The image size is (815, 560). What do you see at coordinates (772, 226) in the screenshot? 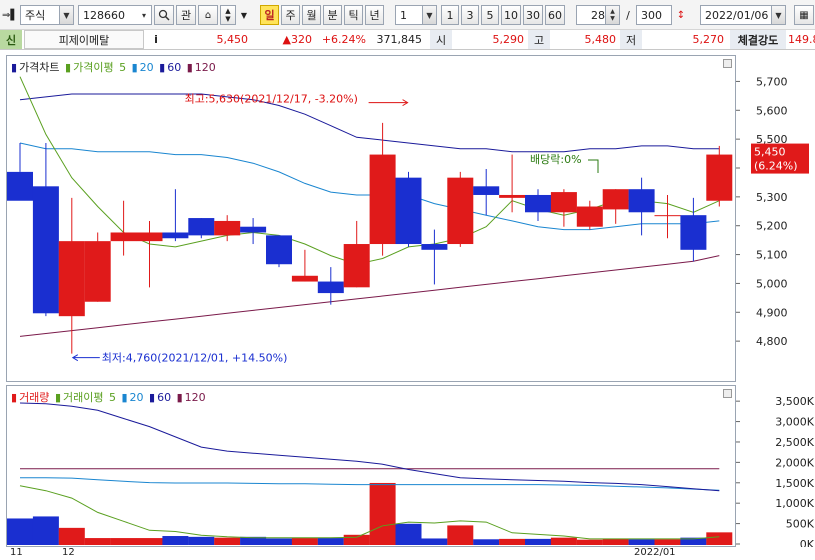
I see `price-axis-tick-label: 5,200` at bounding box center [772, 226].